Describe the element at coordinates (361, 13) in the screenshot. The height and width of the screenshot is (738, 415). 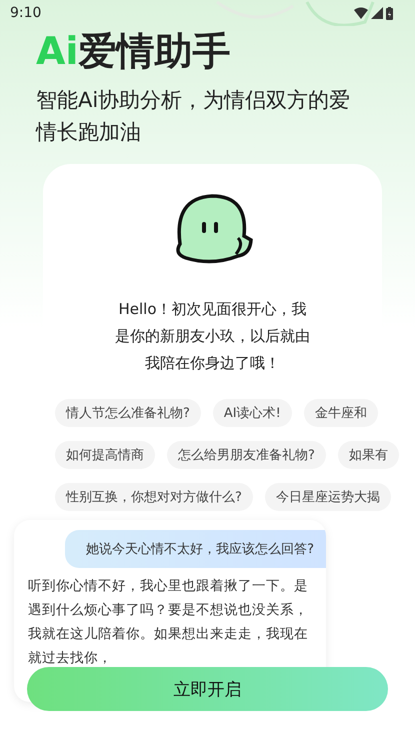
I see `wifi-icon` at that location.